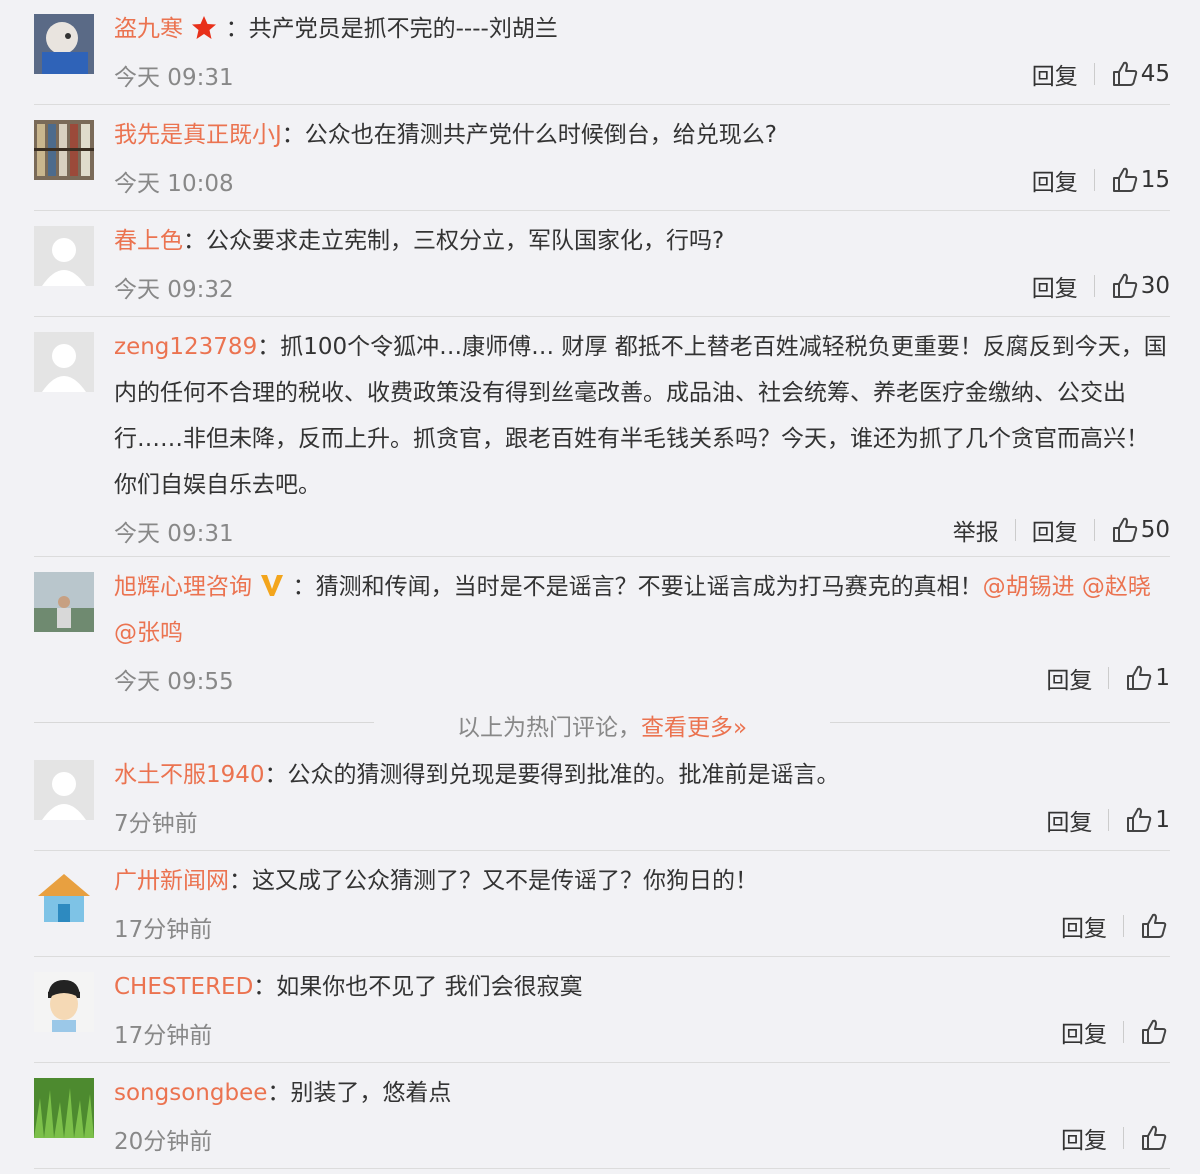  What do you see at coordinates (694, 728) in the screenshot?
I see `see-more-link: 查看更多»` at bounding box center [694, 728].